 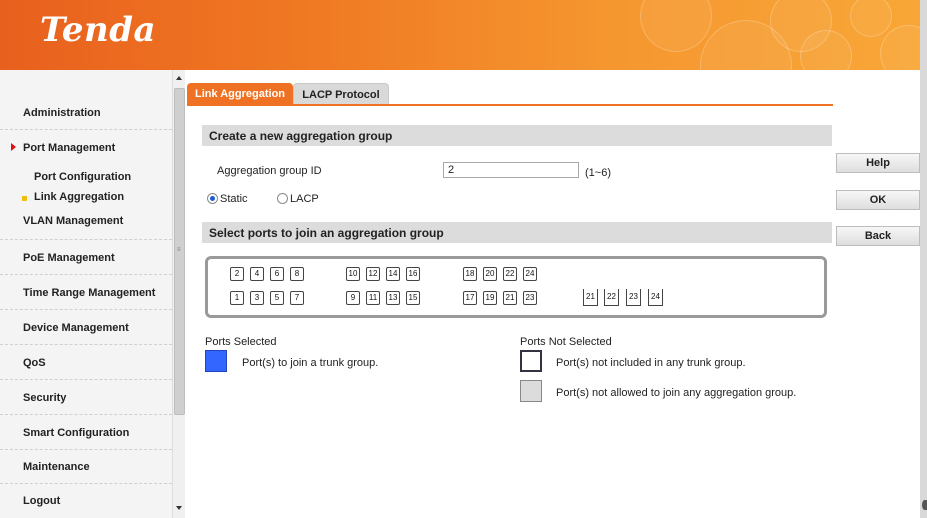 What do you see at coordinates (237, 298) in the screenshot?
I see `port-1: 1` at bounding box center [237, 298].